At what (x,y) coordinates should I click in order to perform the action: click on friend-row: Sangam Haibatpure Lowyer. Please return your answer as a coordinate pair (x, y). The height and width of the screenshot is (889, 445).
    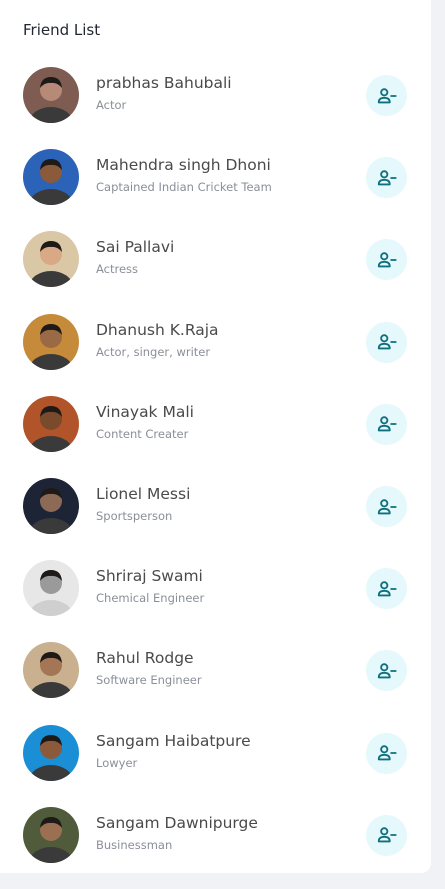
    Looking at the image, I should click on (215, 765).